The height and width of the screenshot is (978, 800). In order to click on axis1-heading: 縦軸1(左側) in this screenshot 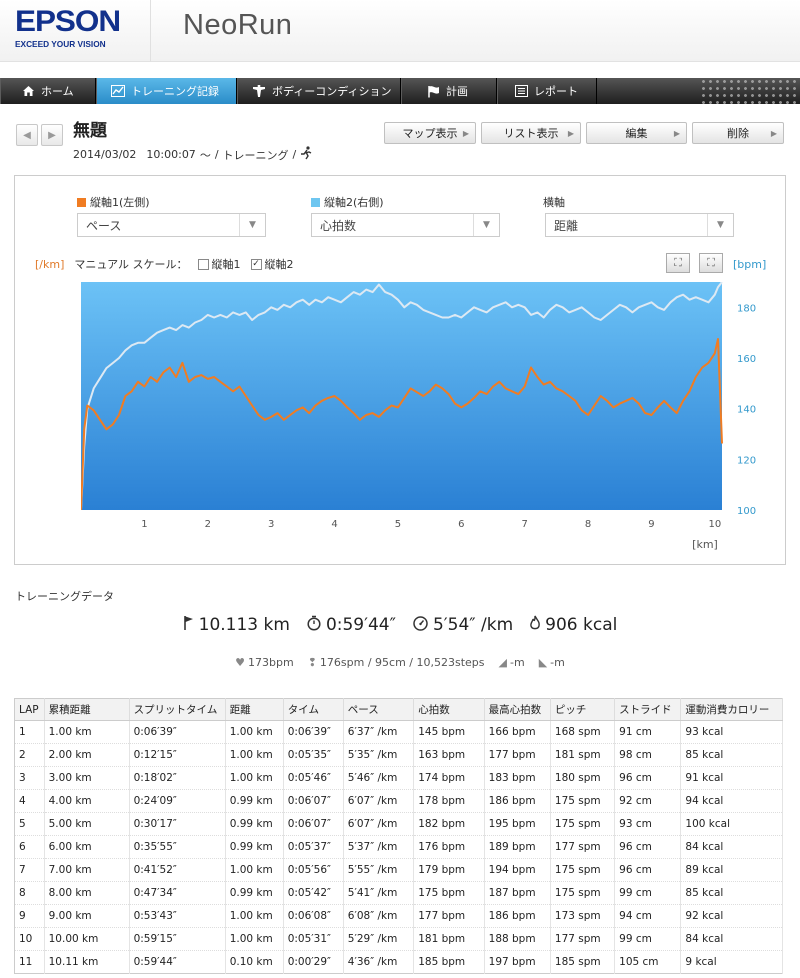, I will do `click(113, 202)`.